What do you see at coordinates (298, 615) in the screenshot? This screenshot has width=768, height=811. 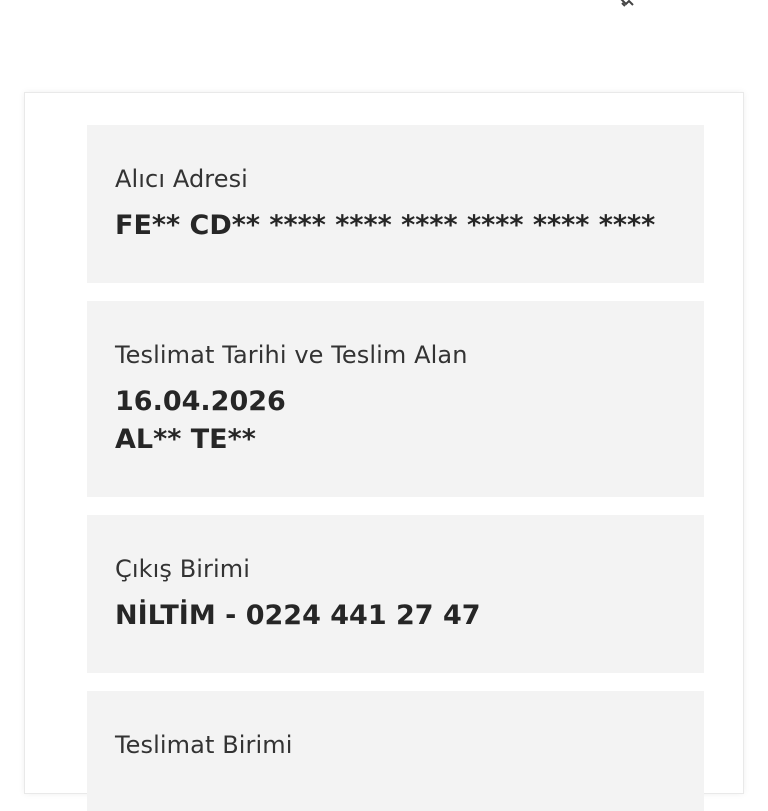 I see `origin-unit-value: NİLTİM - 0224 441 27 47` at bounding box center [298, 615].